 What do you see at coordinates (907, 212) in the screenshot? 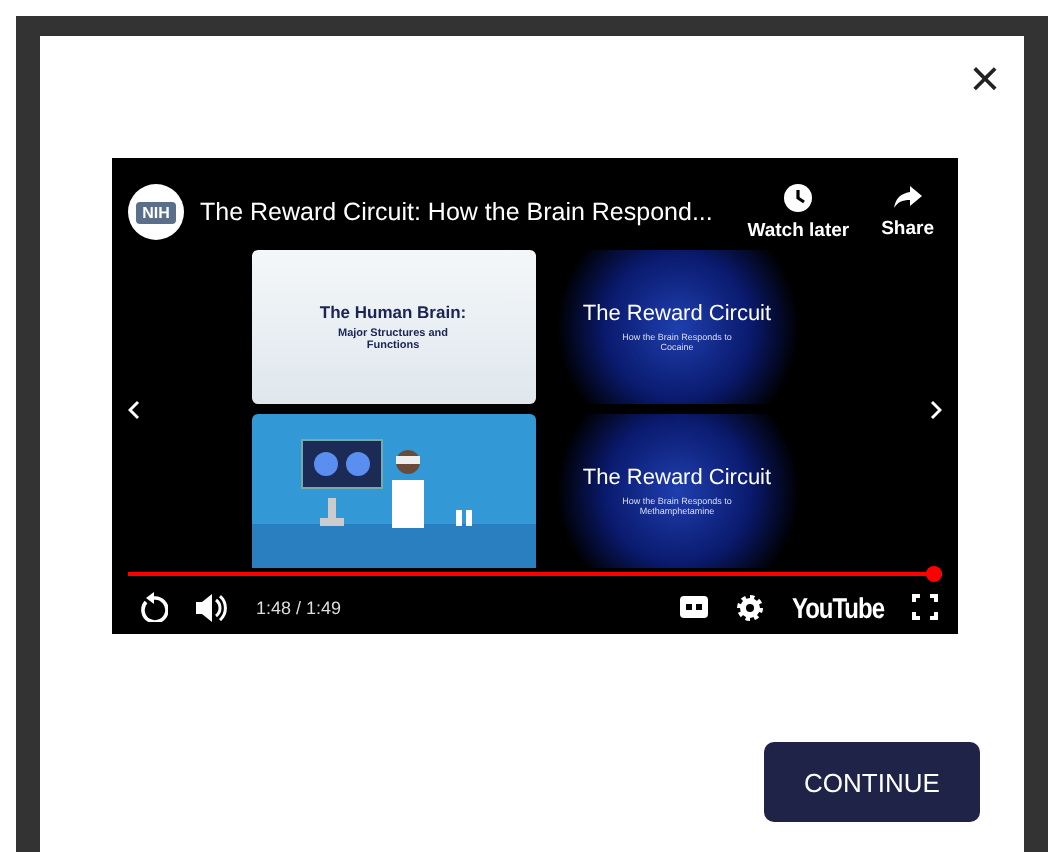
I see `share-button: Share` at bounding box center [907, 212].